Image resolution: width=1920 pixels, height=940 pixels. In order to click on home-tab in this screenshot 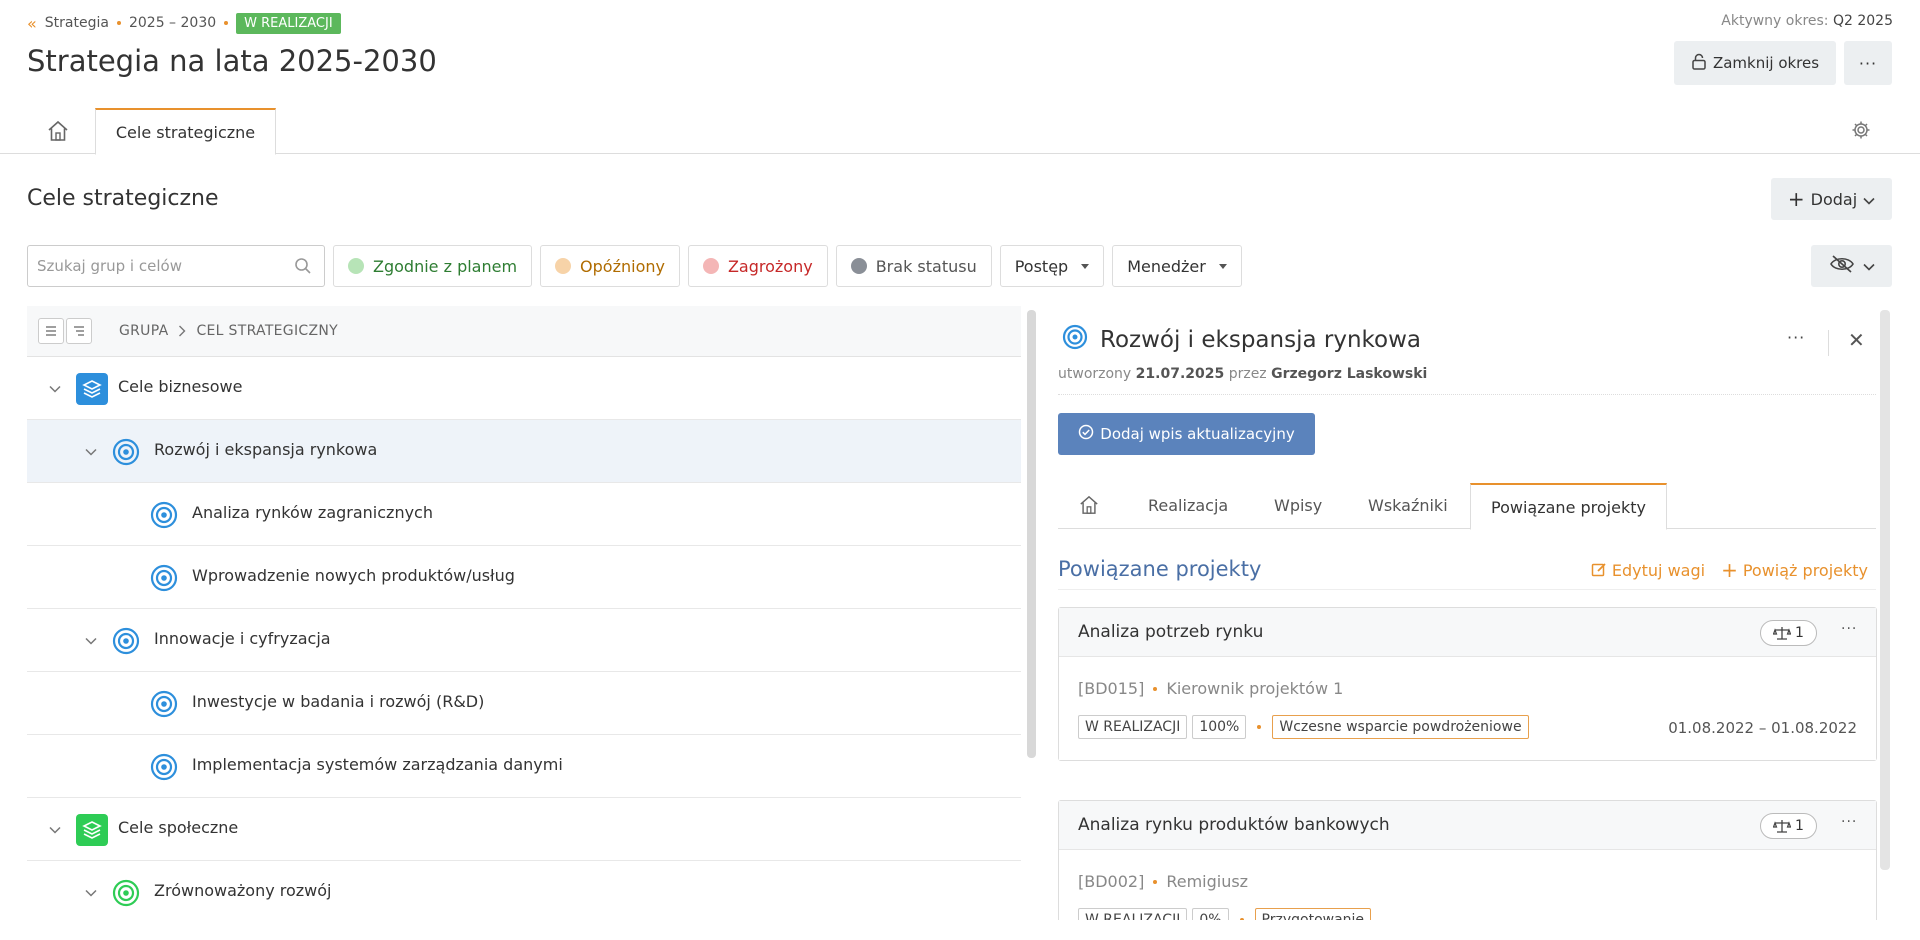, I will do `click(60, 132)`.